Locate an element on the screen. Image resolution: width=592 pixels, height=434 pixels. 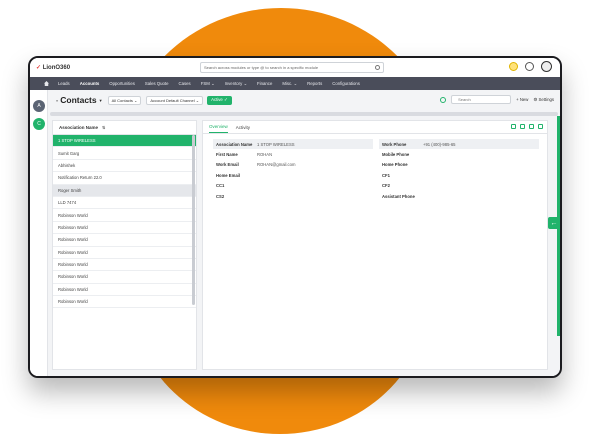
field-row: Home Email CF1 is located at coordinates (376, 175).